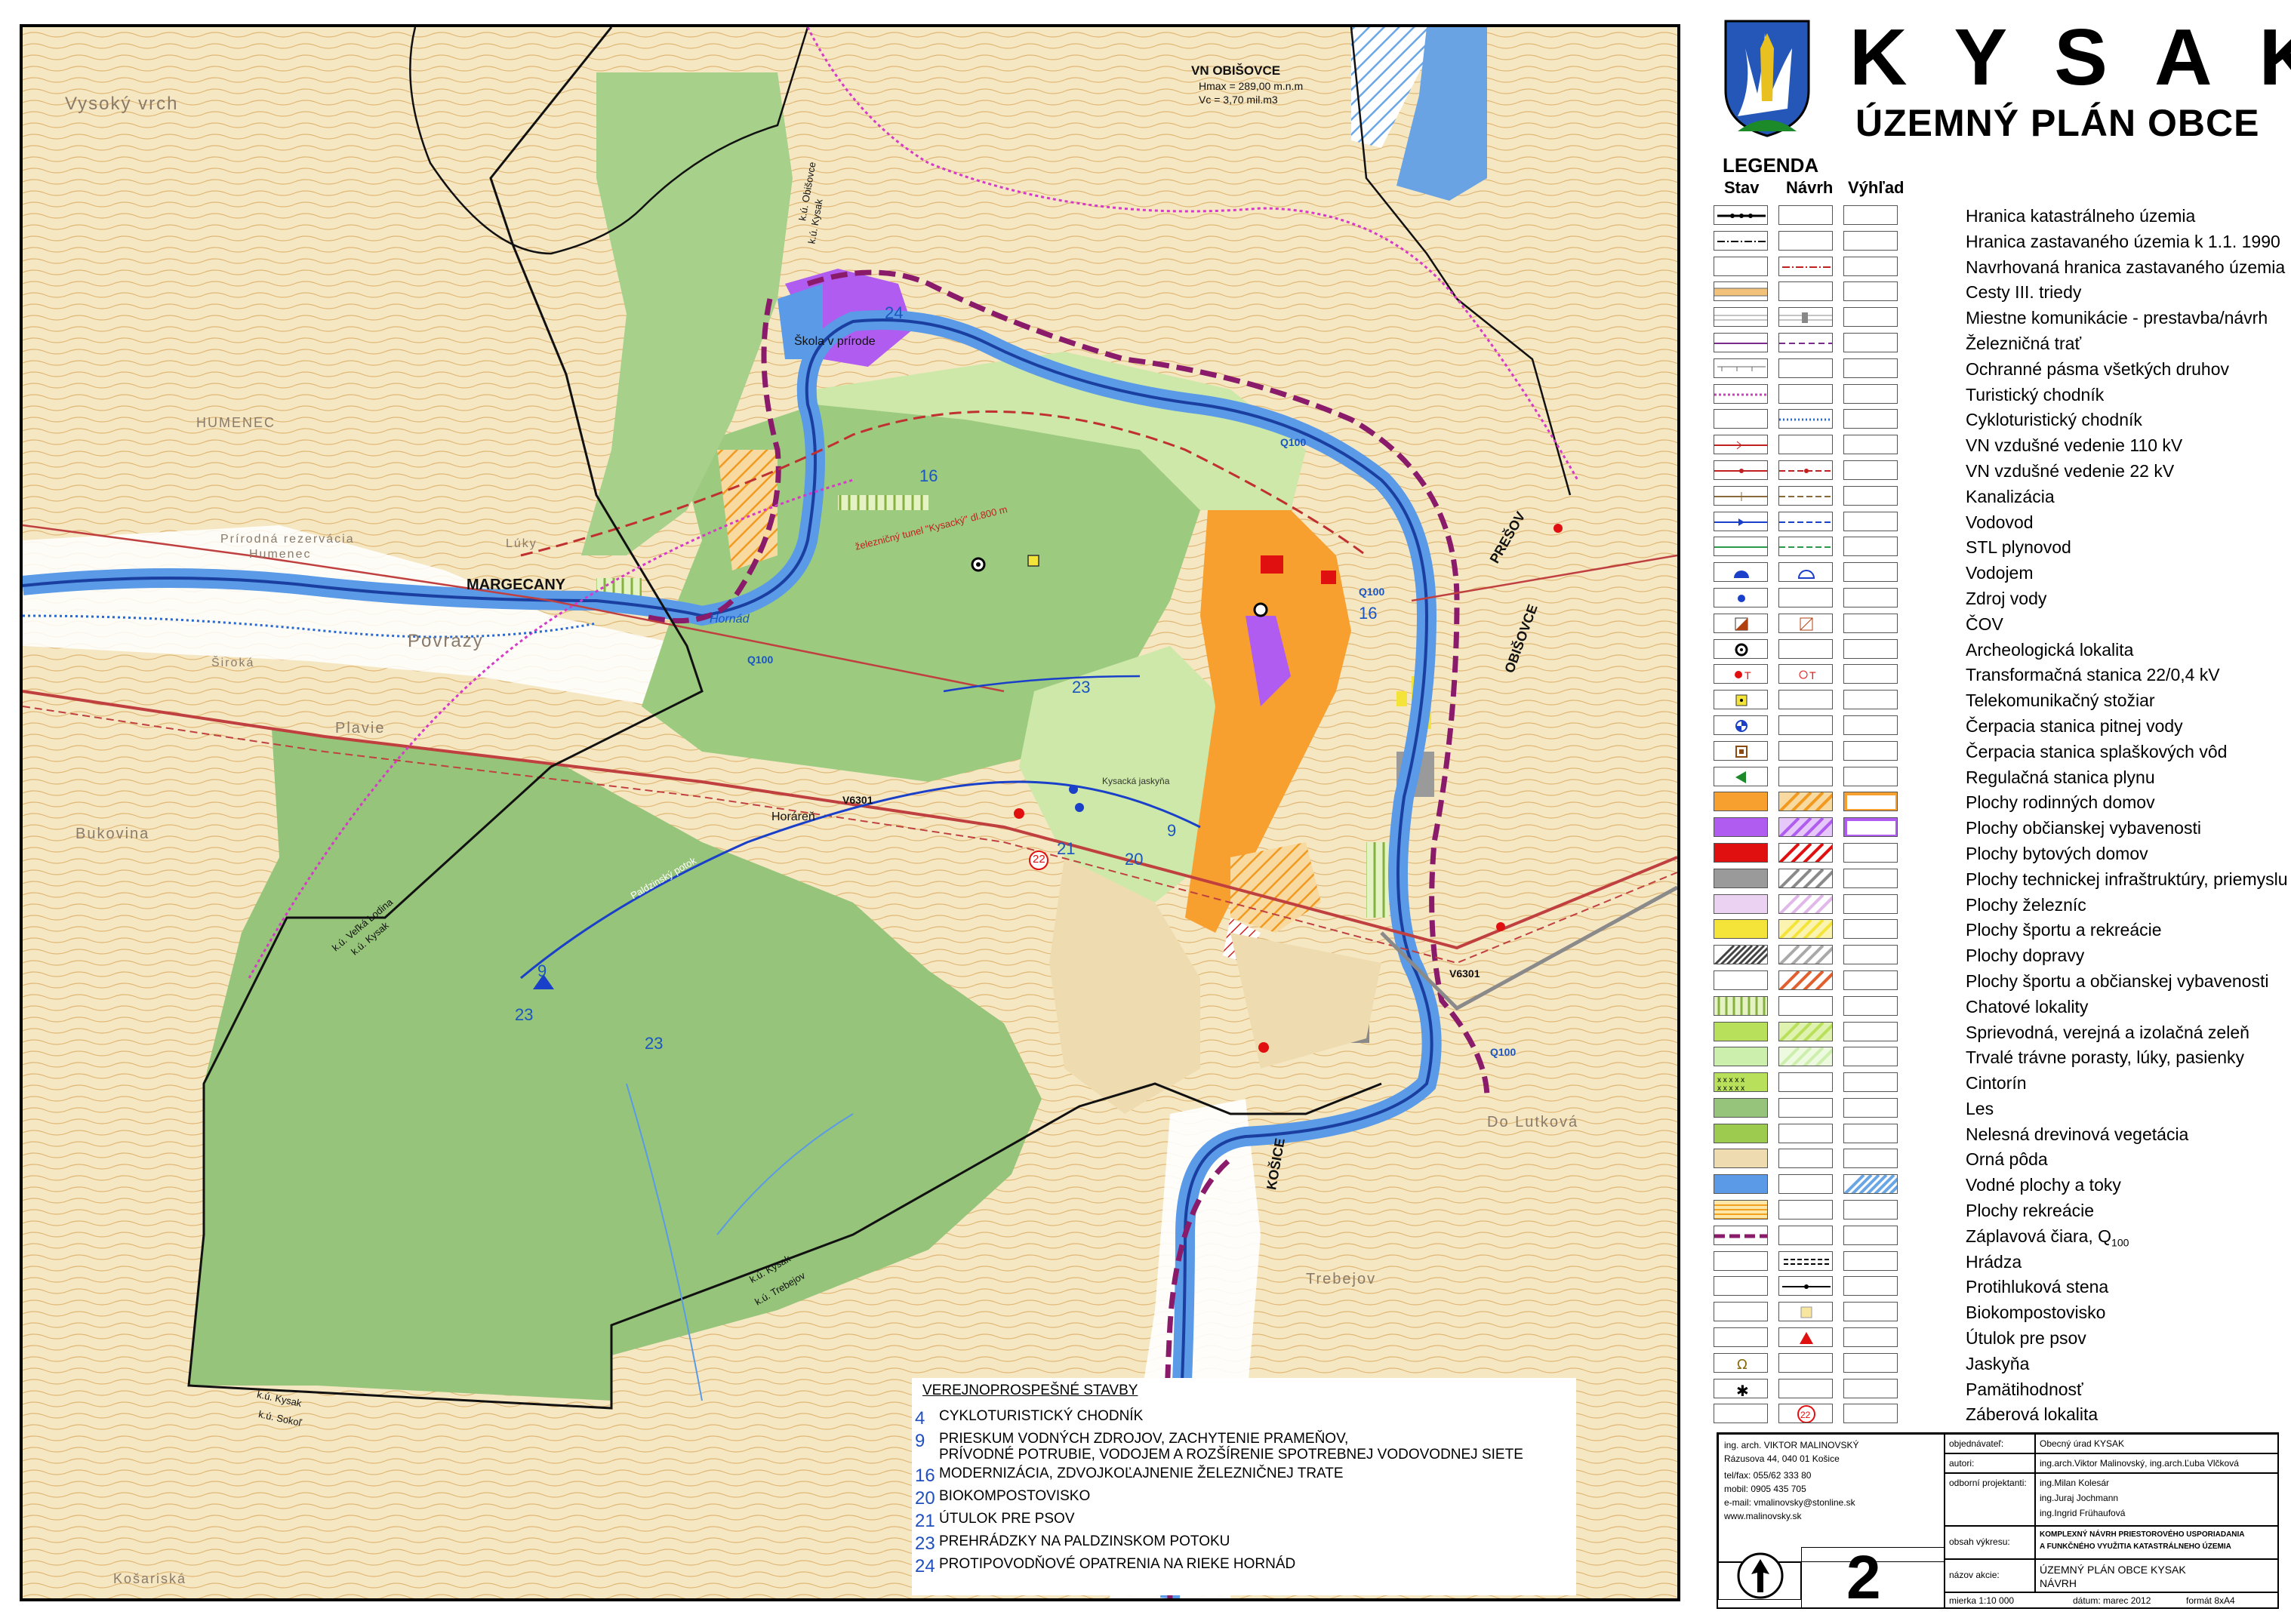 The width and height of the screenshot is (2291, 1624). Describe the element at coordinates (2036, 1313) in the screenshot. I see `legend-label: Biokompostovisko` at that location.